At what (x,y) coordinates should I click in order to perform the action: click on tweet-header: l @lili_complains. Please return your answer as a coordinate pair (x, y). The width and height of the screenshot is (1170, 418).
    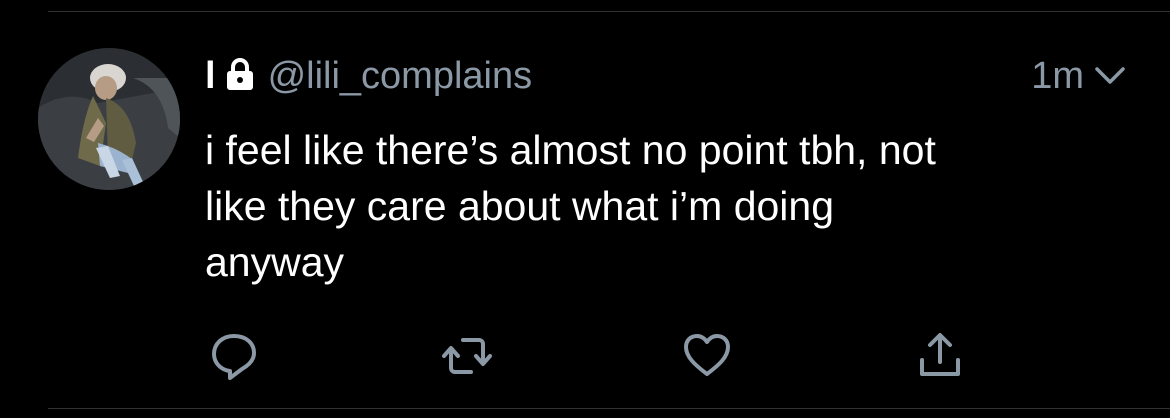
    Looking at the image, I should click on (368, 76).